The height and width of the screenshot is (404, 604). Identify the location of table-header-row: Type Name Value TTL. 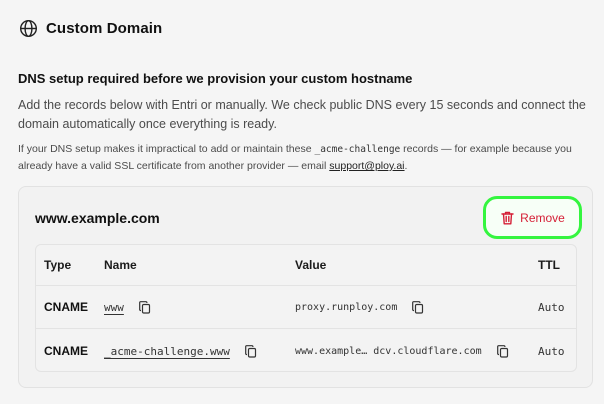
(306, 265).